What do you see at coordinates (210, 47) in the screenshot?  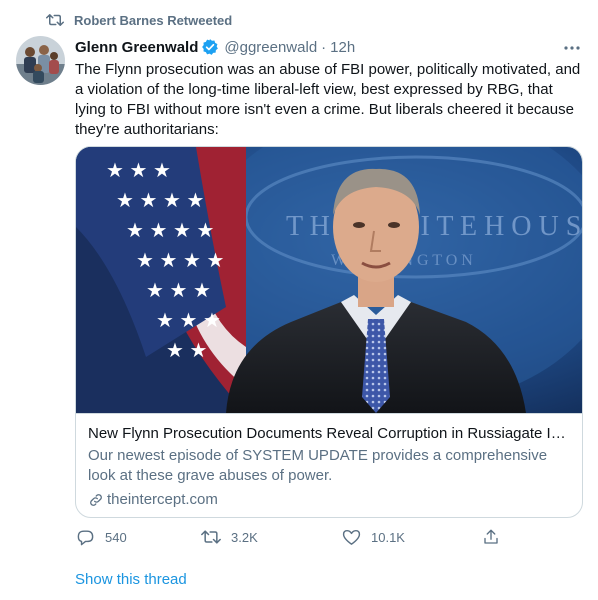 I see `verified-badge-icon` at bounding box center [210, 47].